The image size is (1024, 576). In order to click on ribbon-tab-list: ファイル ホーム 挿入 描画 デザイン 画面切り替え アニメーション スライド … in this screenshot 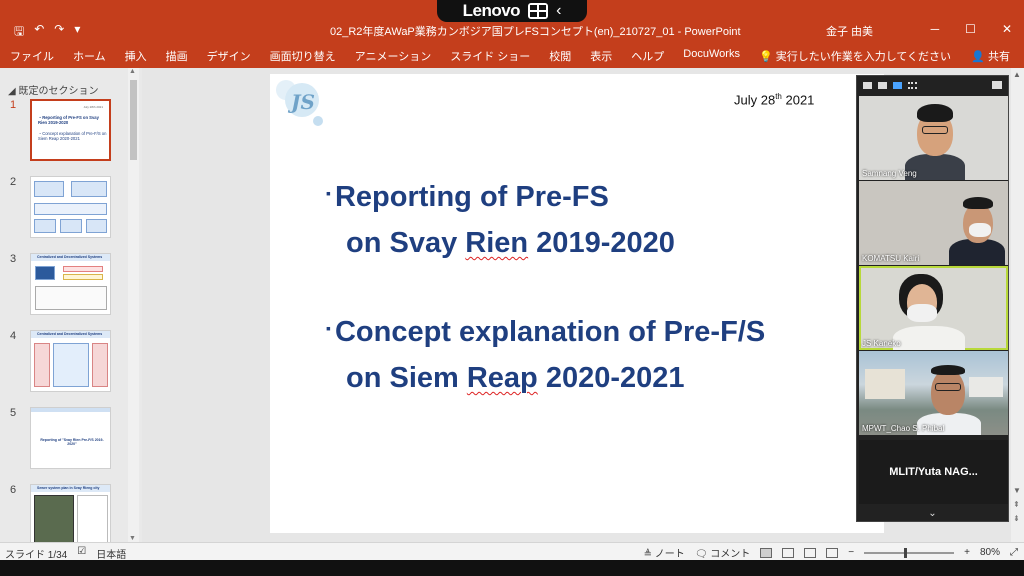, I will do `click(490, 56)`.